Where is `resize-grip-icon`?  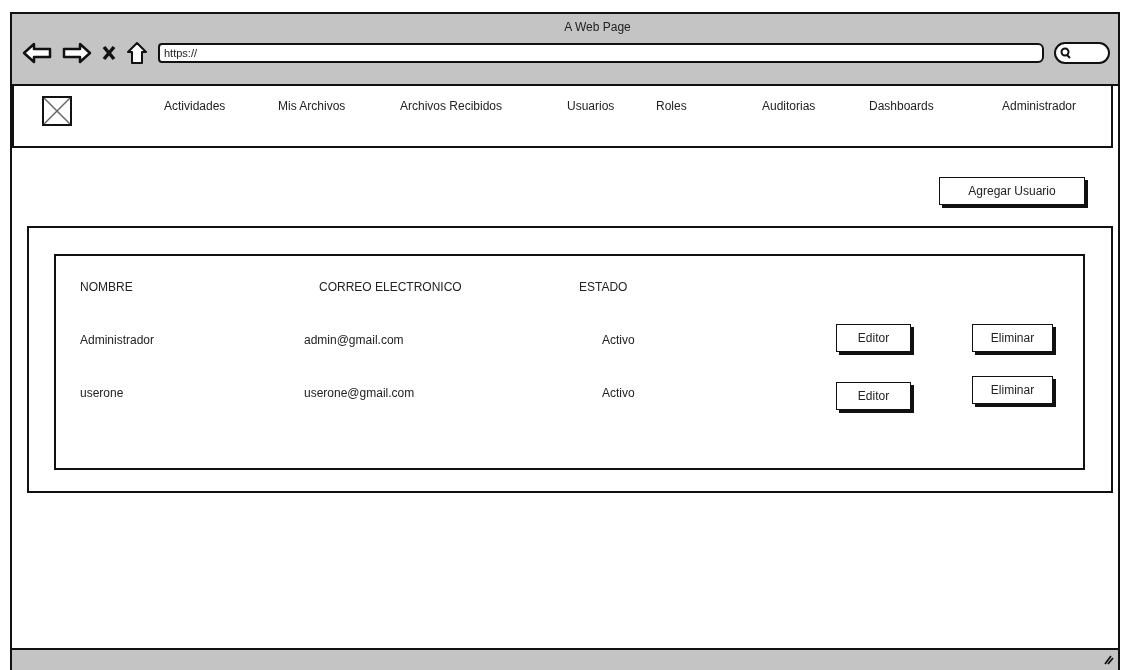 resize-grip-icon is located at coordinates (1109, 660).